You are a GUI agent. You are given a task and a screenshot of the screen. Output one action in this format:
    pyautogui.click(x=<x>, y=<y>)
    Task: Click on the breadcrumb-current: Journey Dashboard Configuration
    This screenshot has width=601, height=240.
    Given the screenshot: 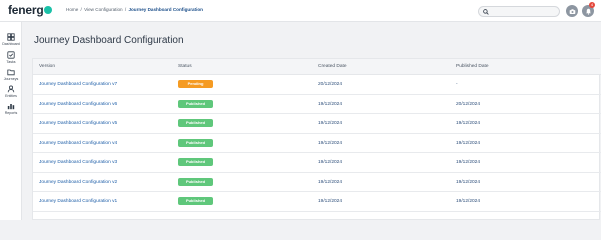 What is the action you would take?
    pyautogui.click(x=165, y=9)
    